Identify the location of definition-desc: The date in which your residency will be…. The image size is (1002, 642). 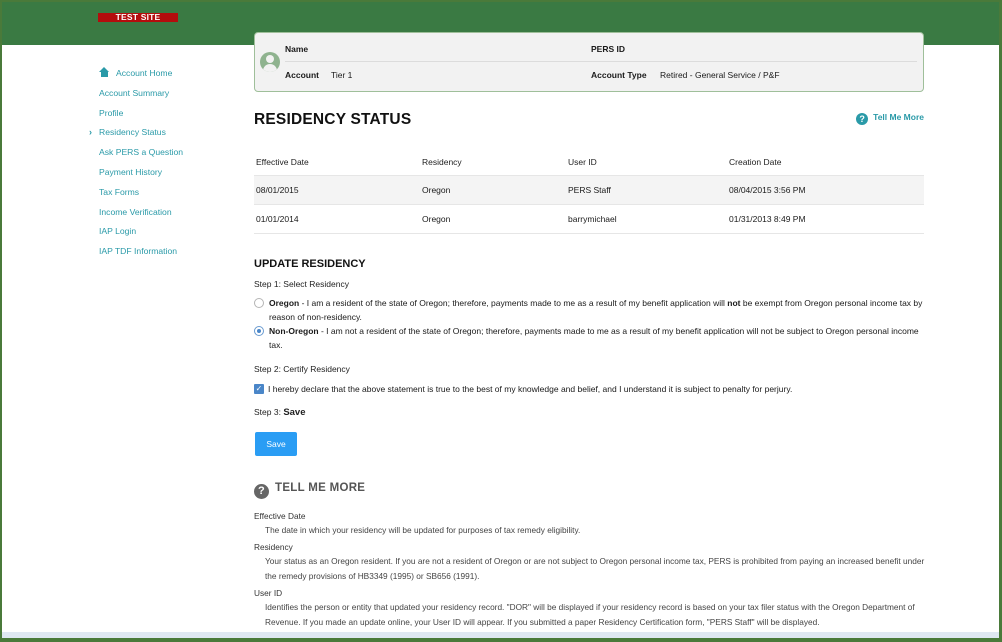
(423, 530).